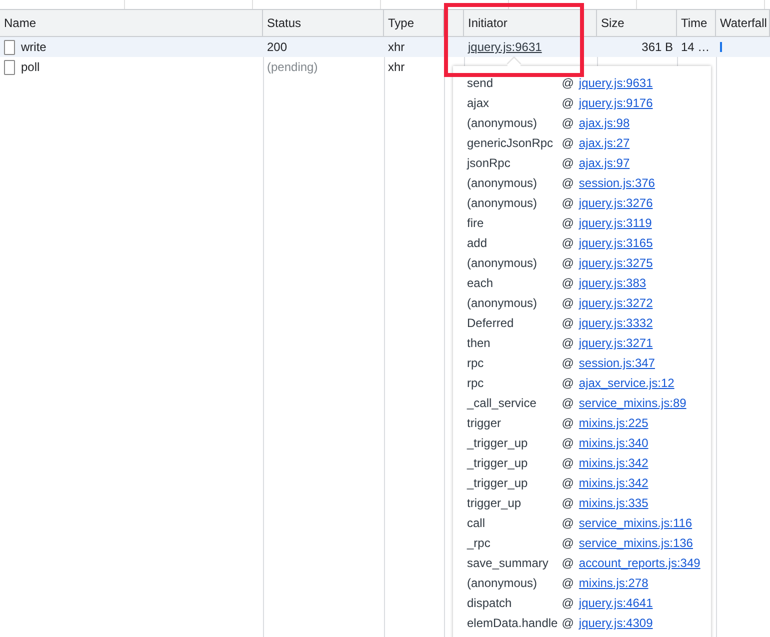  What do you see at coordinates (323, 23) in the screenshot?
I see `column-header: Status` at bounding box center [323, 23].